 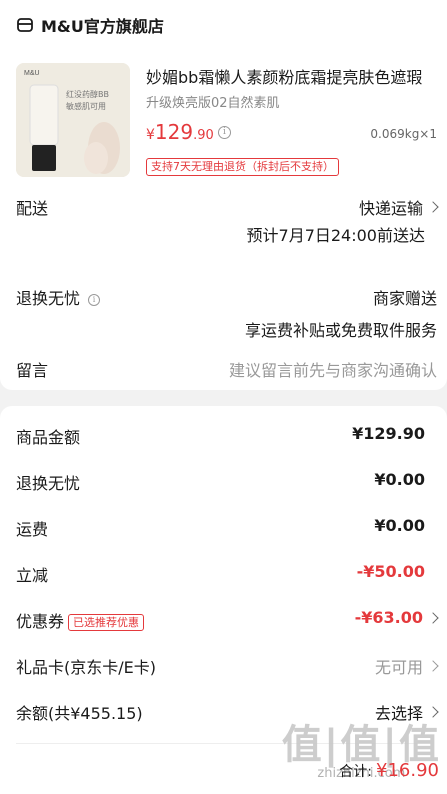 What do you see at coordinates (174, 132) in the screenshot?
I see `price-integer: 129` at bounding box center [174, 132].